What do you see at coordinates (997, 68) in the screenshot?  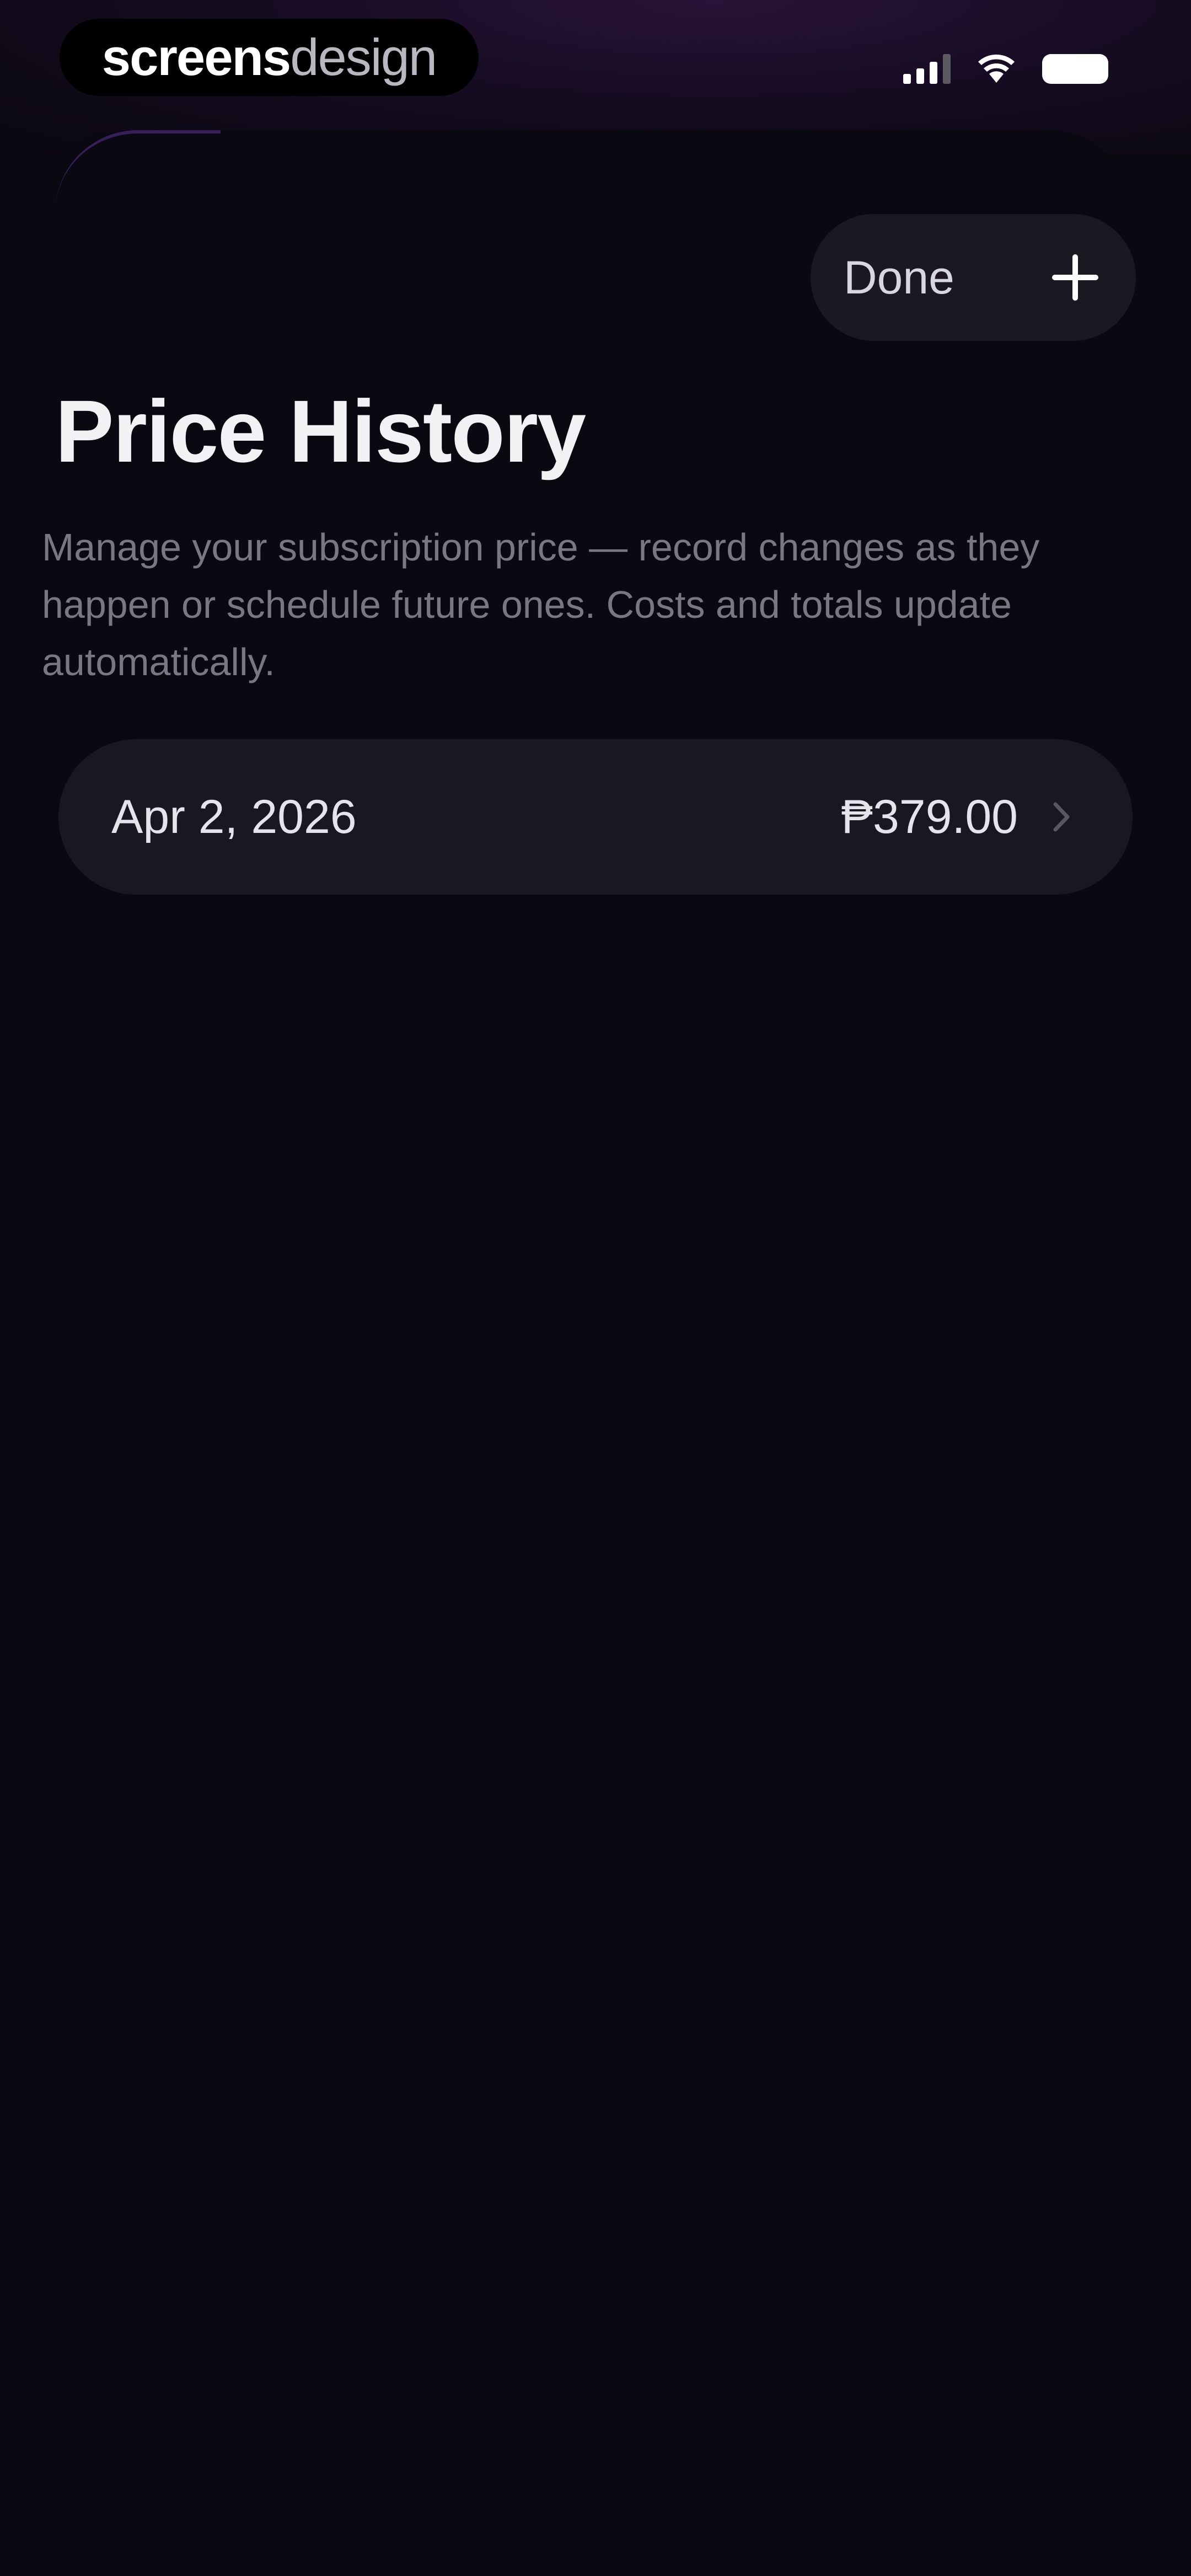 I see `wifi-icon` at bounding box center [997, 68].